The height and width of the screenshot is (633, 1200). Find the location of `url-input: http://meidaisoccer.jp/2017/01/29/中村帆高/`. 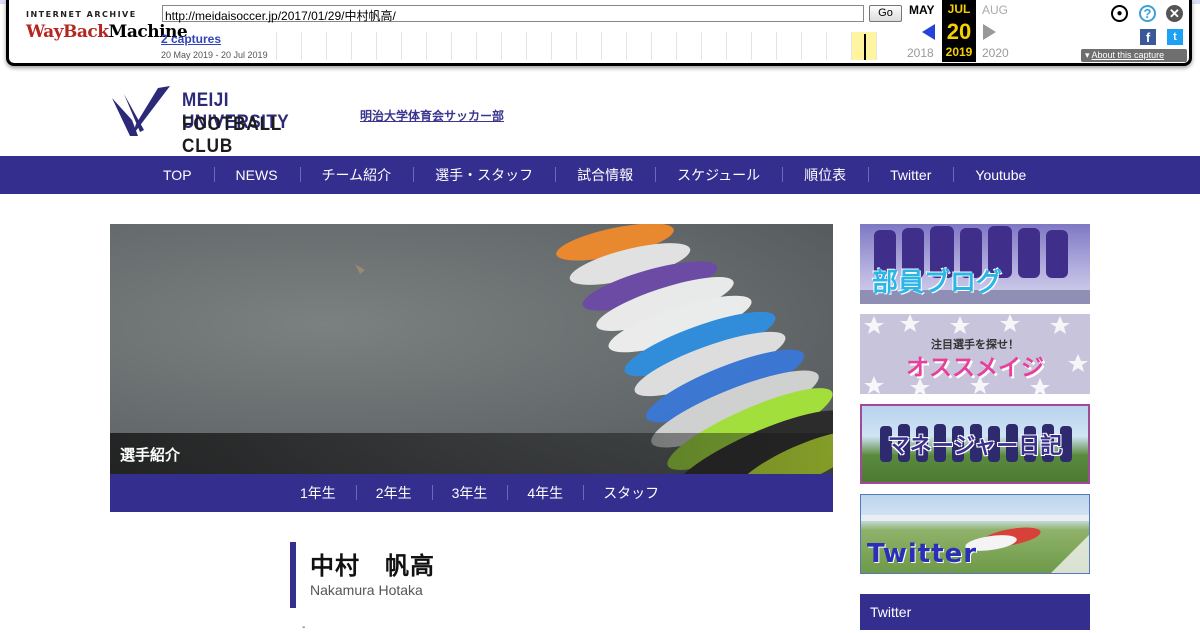

url-input: http://meidaisoccer.jp/2017/01/29/中村帆高/ is located at coordinates (513, 14).